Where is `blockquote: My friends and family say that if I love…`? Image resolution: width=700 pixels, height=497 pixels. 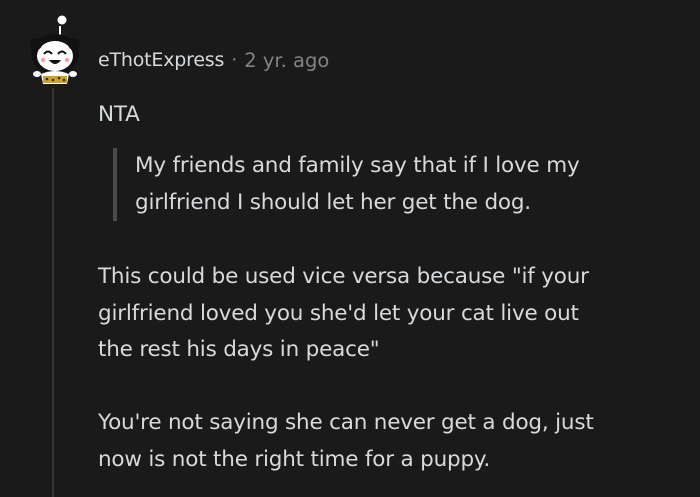
blockquote: My friends and family say that if I love… is located at coordinates (406, 184).